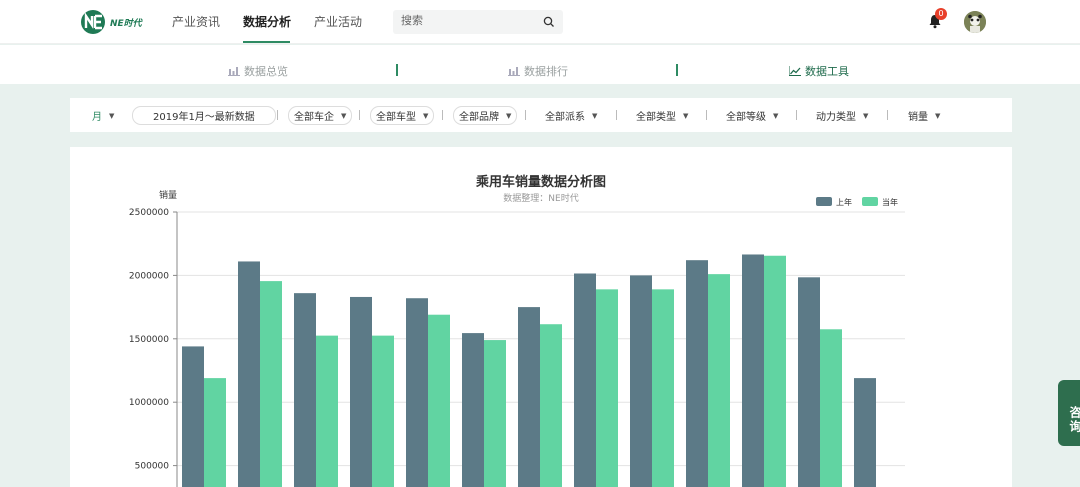 The height and width of the screenshot is (487, 1080). I want to click on consult-button: 咨询, so click(1069, 413).